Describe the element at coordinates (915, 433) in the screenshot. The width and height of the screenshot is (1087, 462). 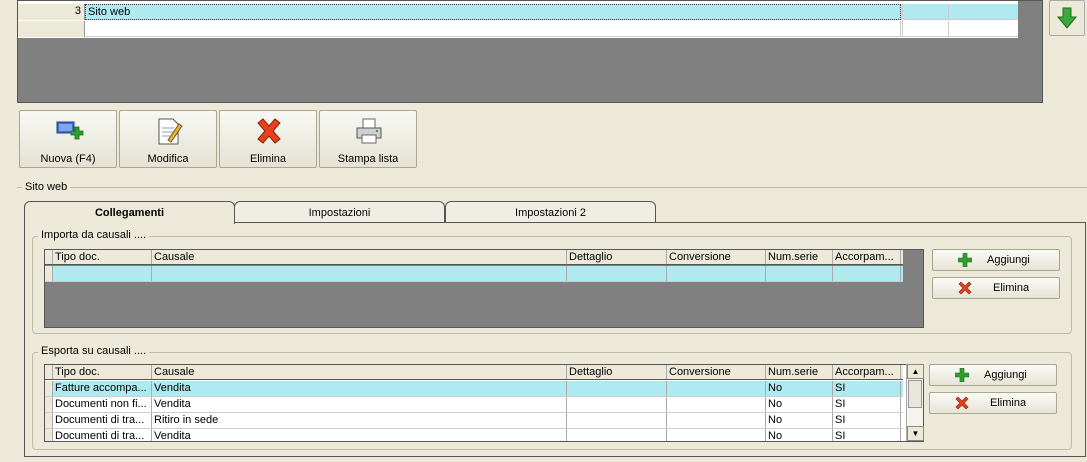
I see `scroll-down-button: ▼` at that location.